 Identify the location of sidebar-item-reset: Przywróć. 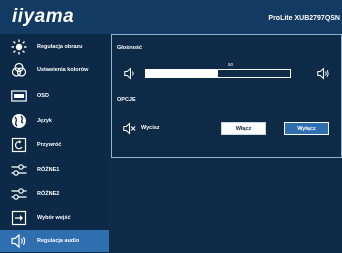
(54, 145).